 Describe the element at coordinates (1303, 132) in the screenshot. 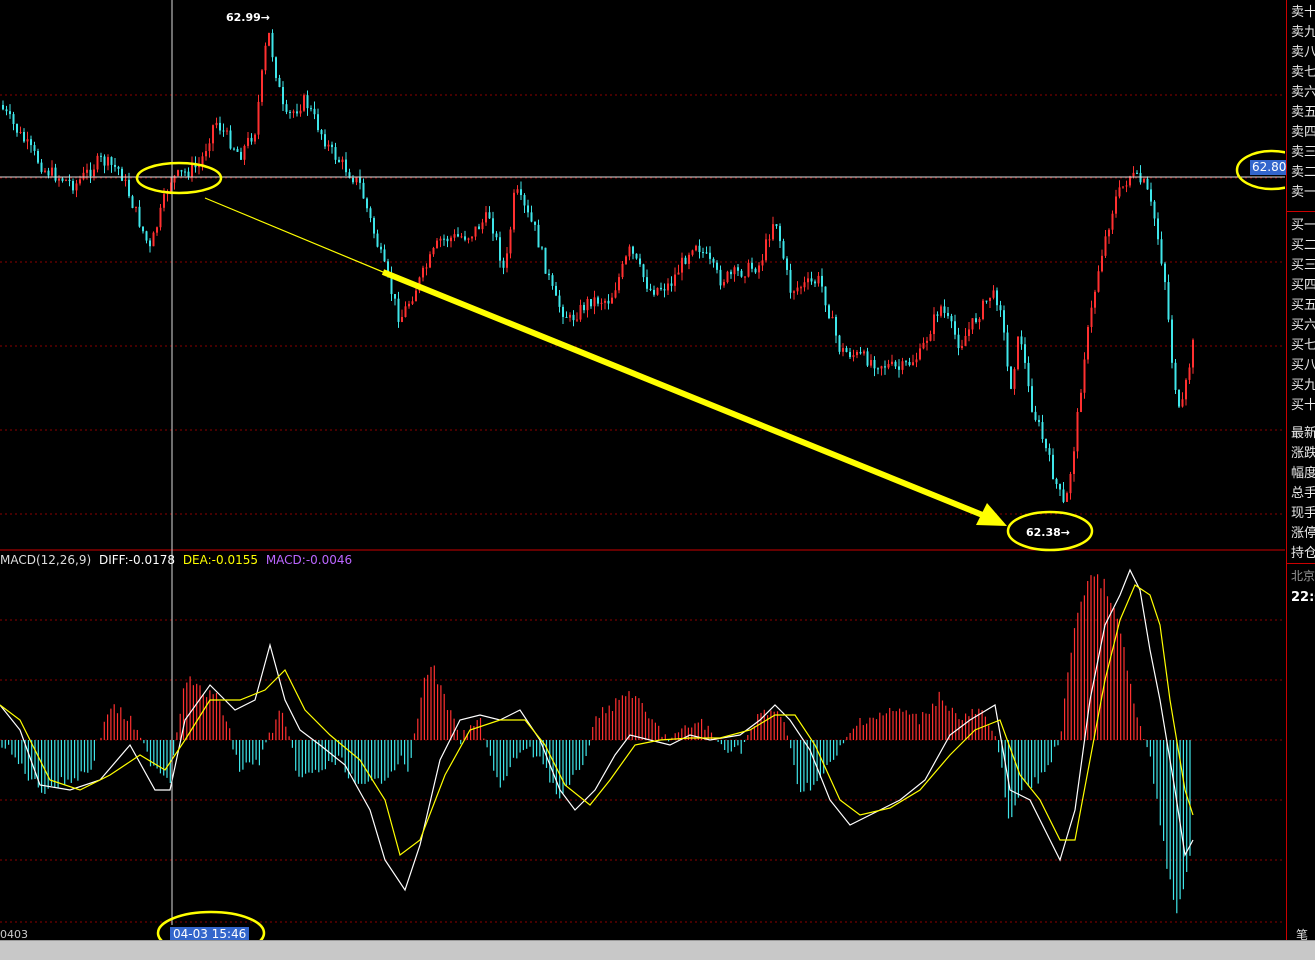

I see `sell-level-4: 卖四` at that location.